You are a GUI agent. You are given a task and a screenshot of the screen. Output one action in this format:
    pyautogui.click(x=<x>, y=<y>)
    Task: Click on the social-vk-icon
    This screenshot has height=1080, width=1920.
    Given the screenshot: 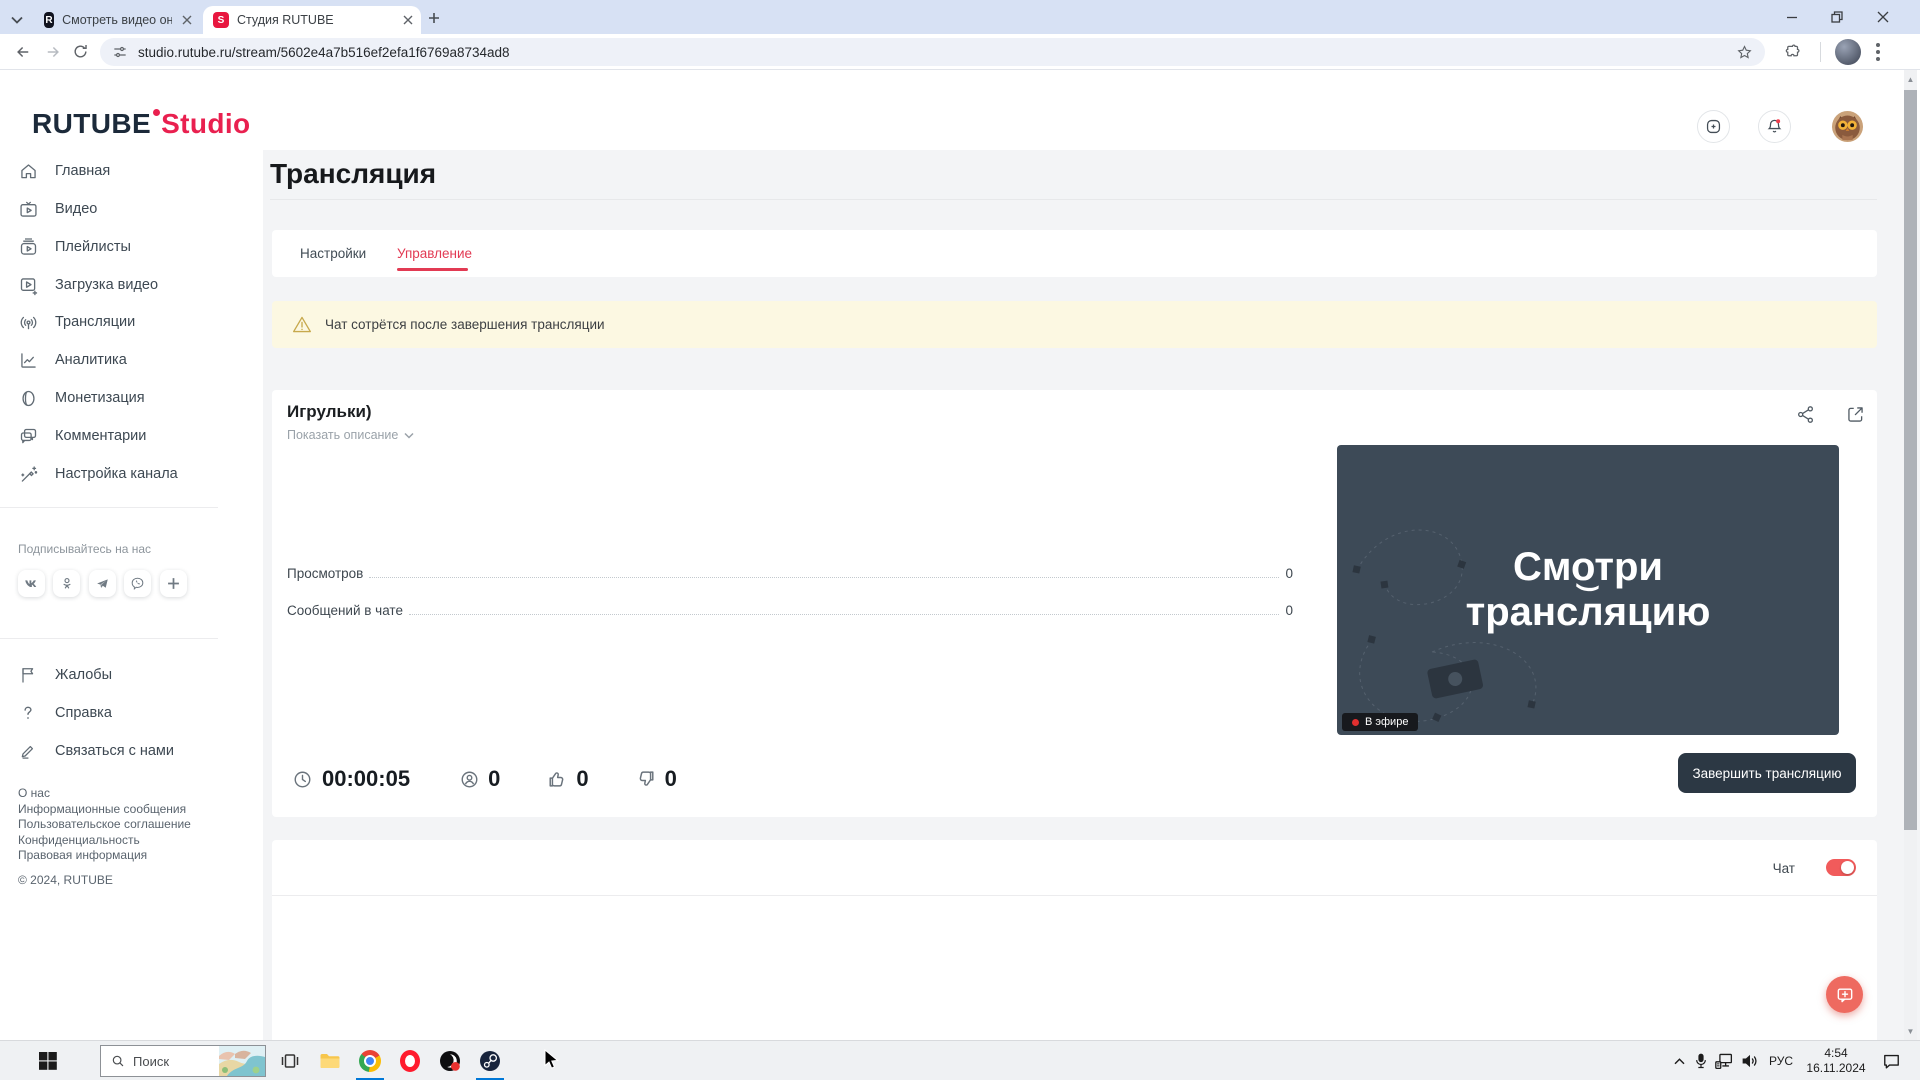 What is the action you would take?
    pyautogui.click(x=31, y=583)
    